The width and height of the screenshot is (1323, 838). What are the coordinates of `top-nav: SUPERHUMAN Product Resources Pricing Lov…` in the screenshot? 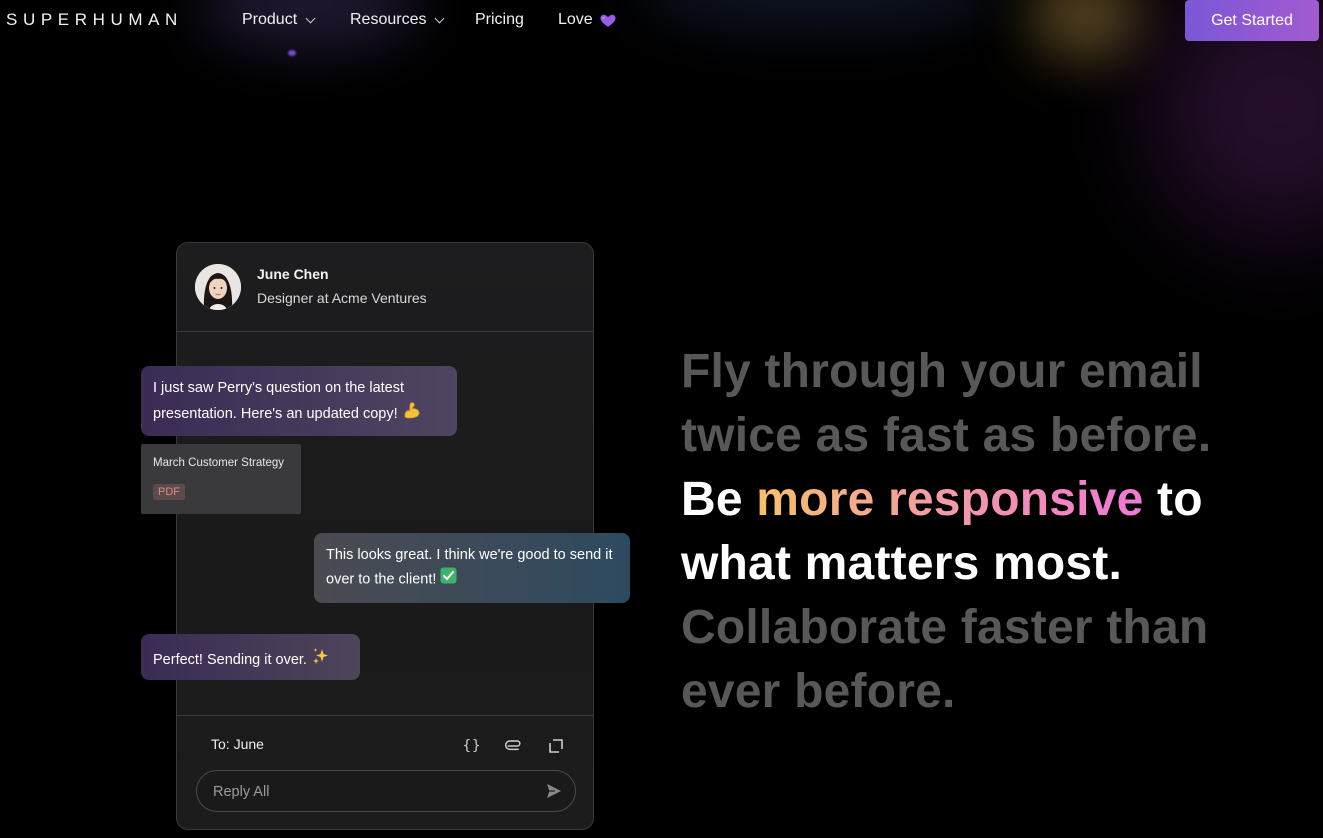 It's located at (661, 21).